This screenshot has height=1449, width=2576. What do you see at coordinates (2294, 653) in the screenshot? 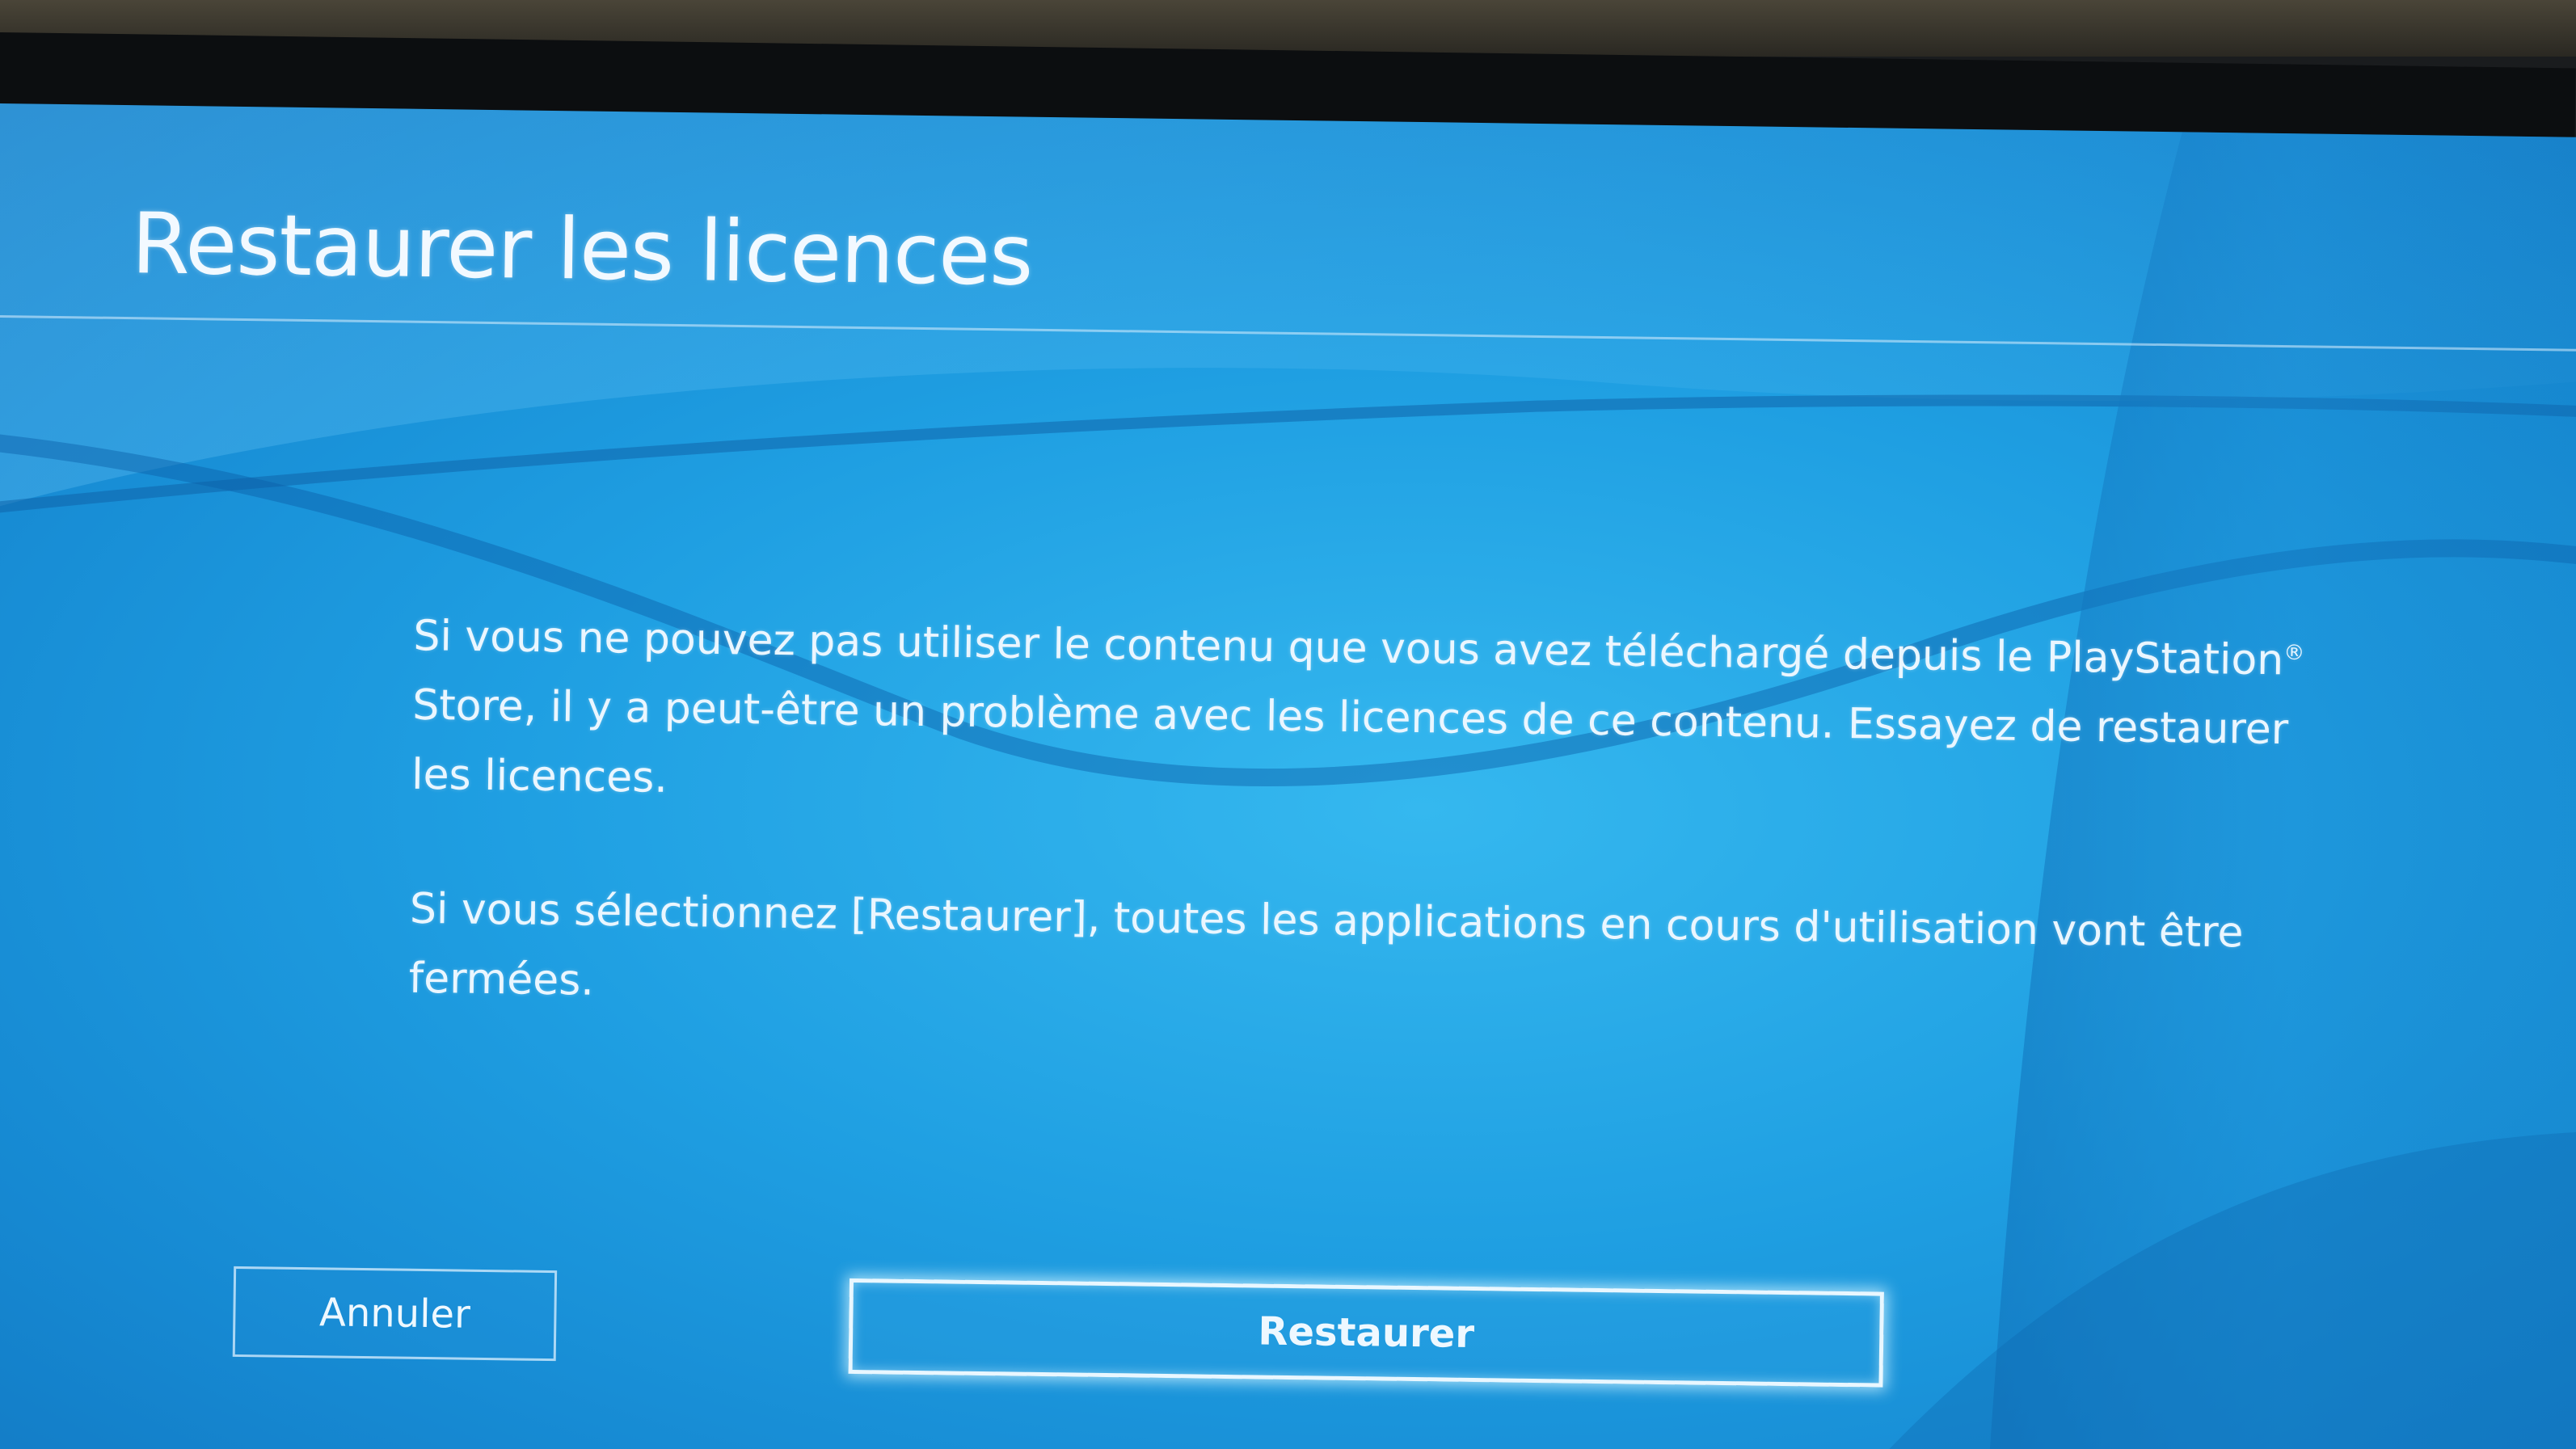
I see `registered-mark: ®` at bounding box center [2294, 653].